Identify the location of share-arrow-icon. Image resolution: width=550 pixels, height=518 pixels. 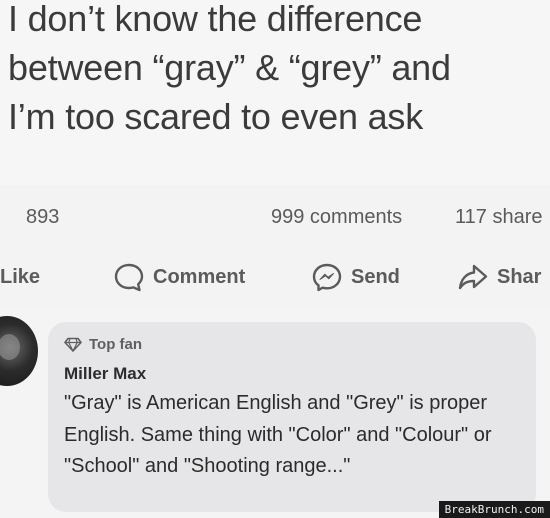
(473, 277).